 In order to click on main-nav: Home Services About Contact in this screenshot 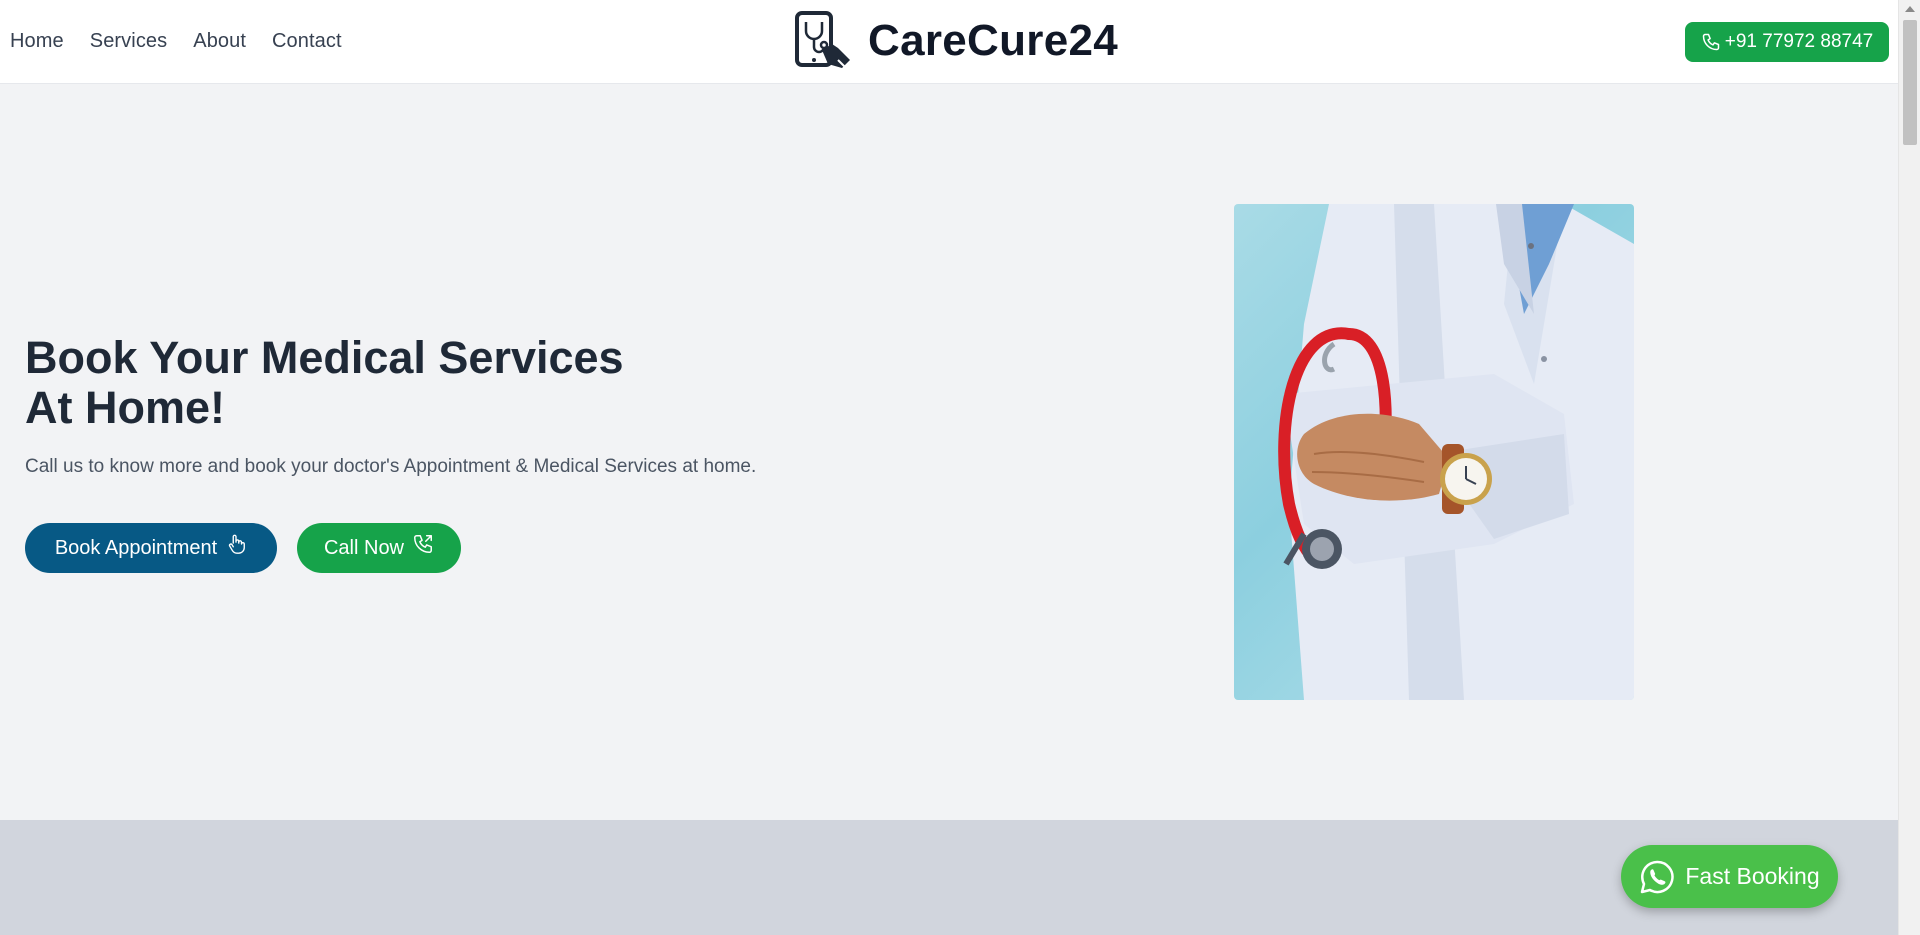, I will do `click(176, 41)`.